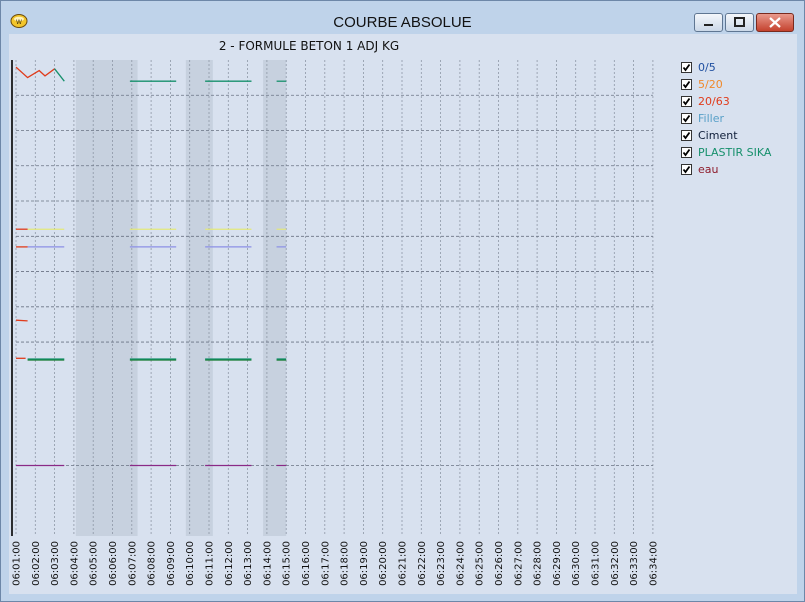  Describe the element at coordinates (383, 563) in the screenshot. I see `x-tick-label: 06:20:00` at that location.